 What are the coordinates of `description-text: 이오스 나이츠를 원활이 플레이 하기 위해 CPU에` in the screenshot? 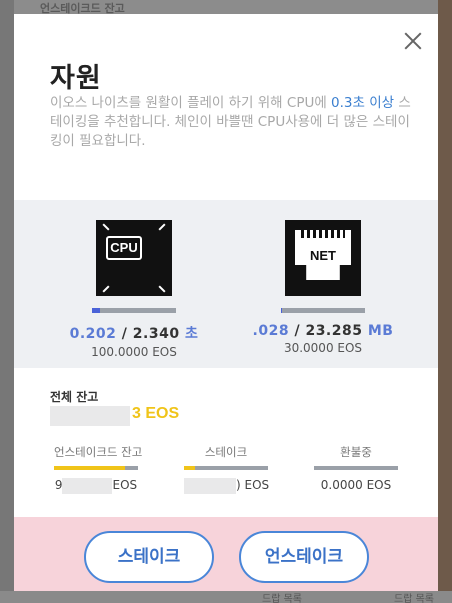 It's located at (191, 103).